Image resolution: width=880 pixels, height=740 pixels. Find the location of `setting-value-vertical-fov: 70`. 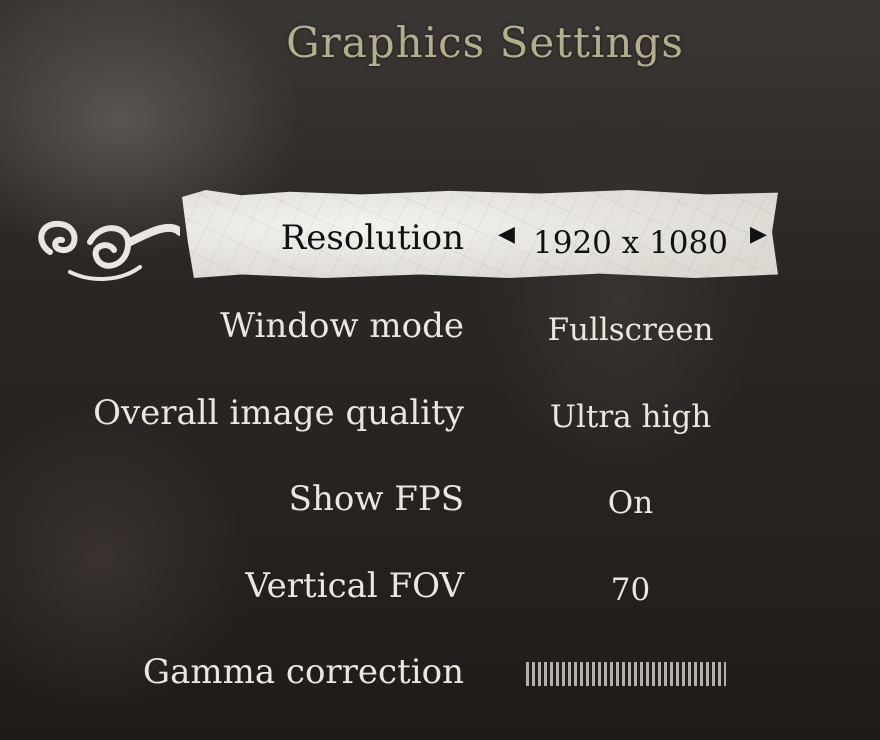

setting-value-vertical-fov: 70 is located at coordinates (630, 590).